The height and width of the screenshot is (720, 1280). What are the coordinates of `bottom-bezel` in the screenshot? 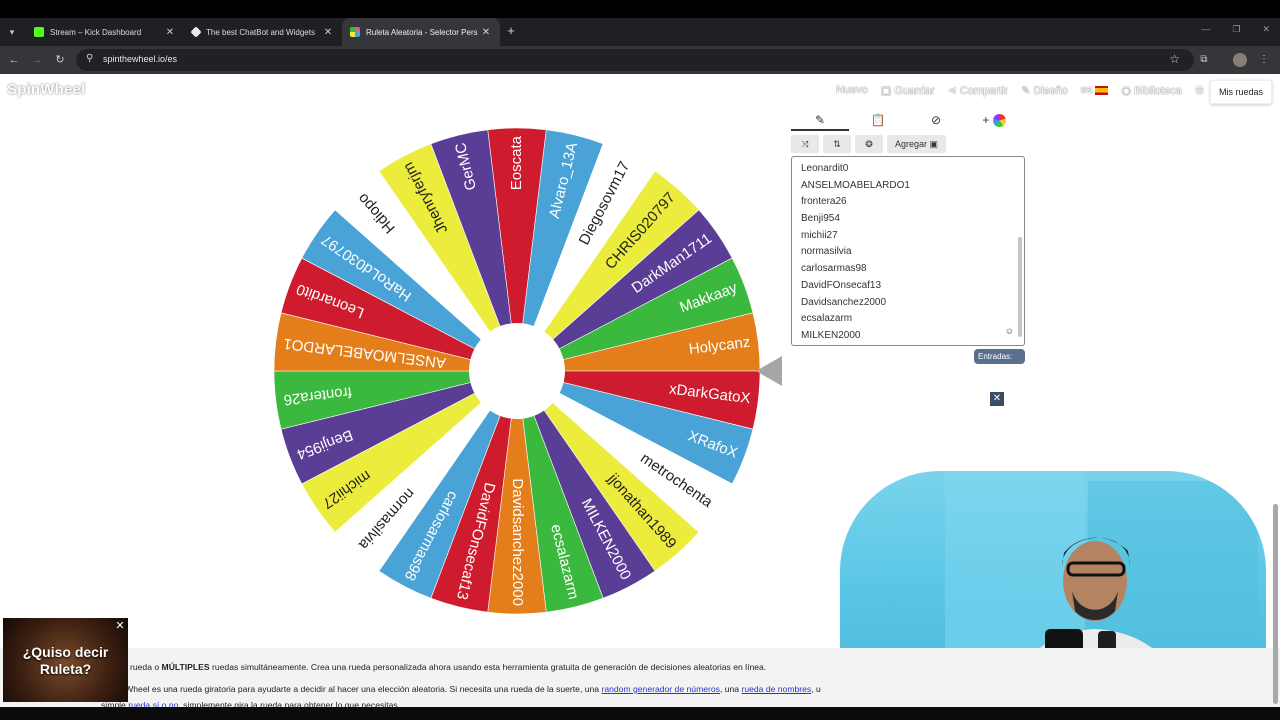 It's located at (640, 713).